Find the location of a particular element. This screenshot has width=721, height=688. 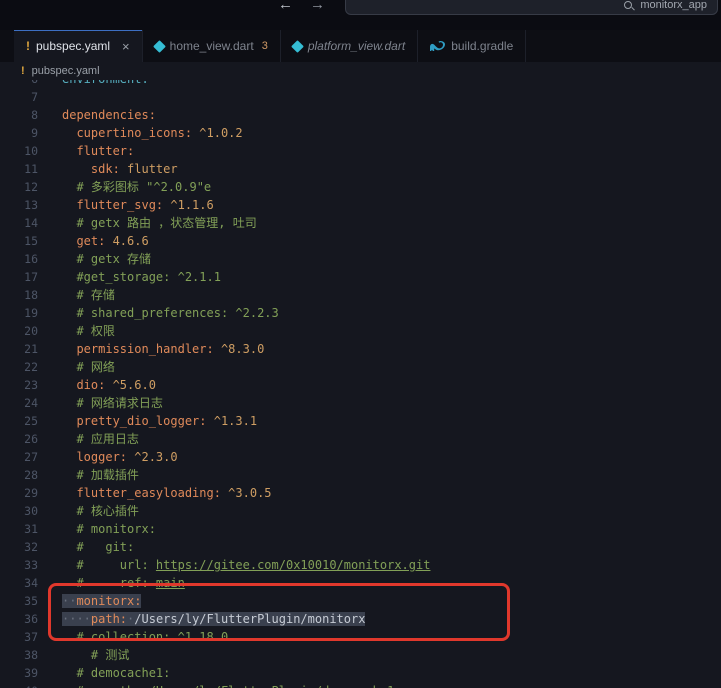

line-number: 34 is located at coordinates (31, 583).